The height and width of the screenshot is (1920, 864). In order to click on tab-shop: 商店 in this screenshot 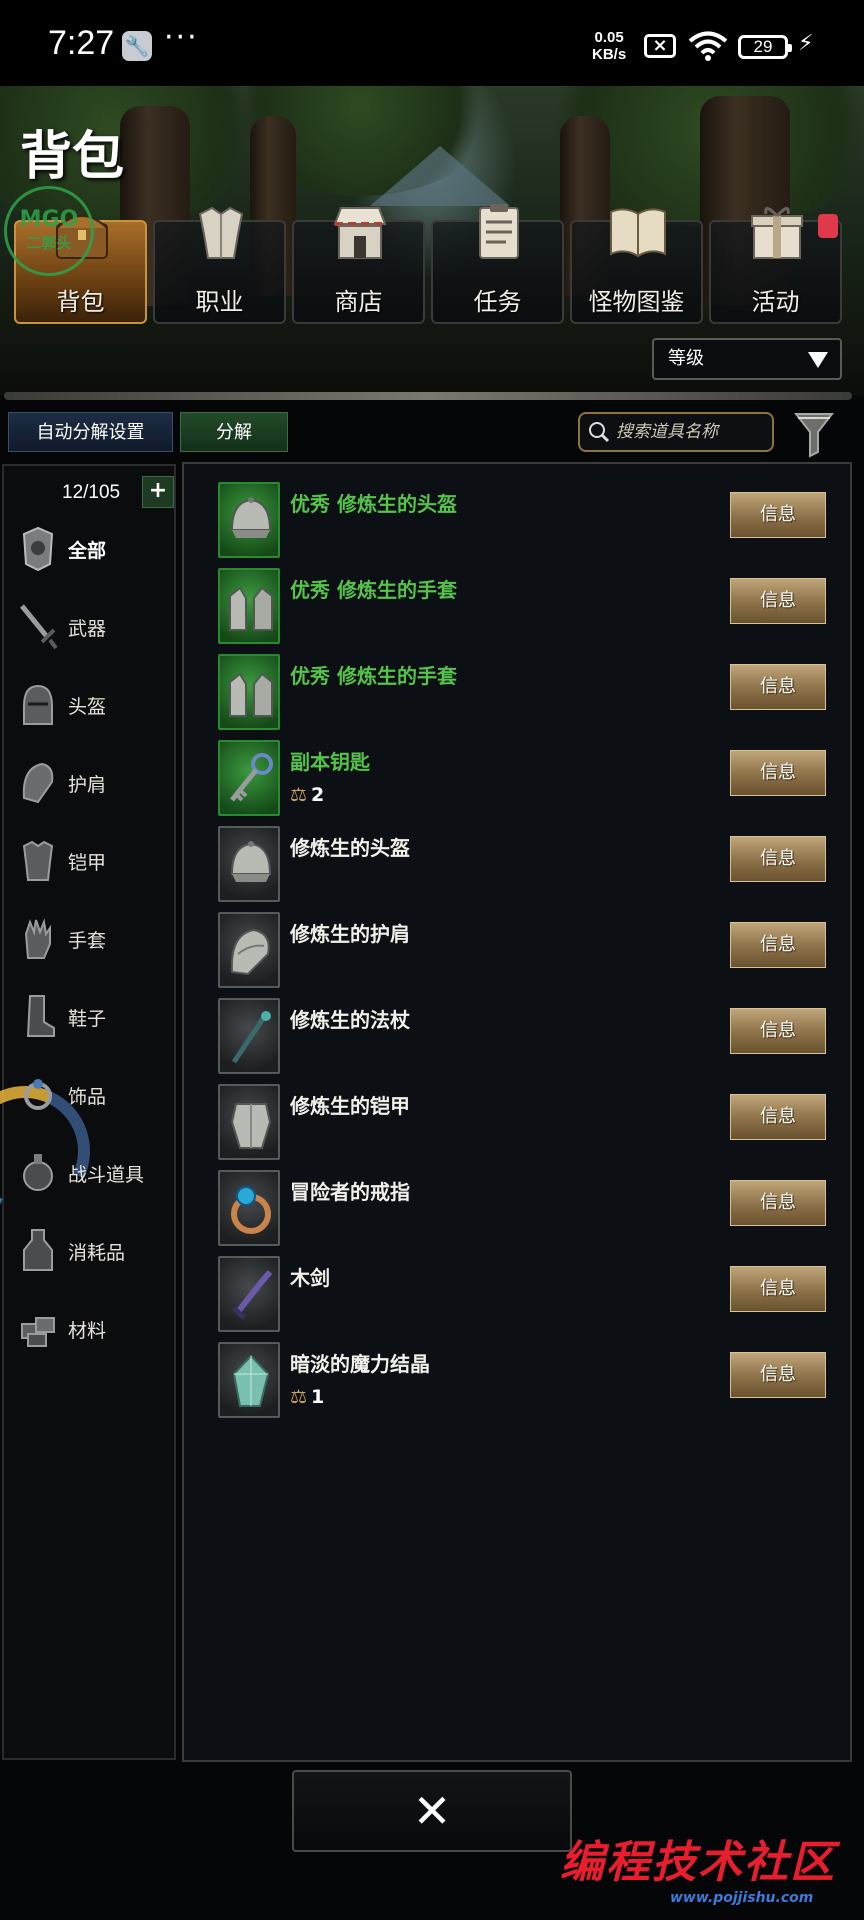, I will do `click(358, 265)`.